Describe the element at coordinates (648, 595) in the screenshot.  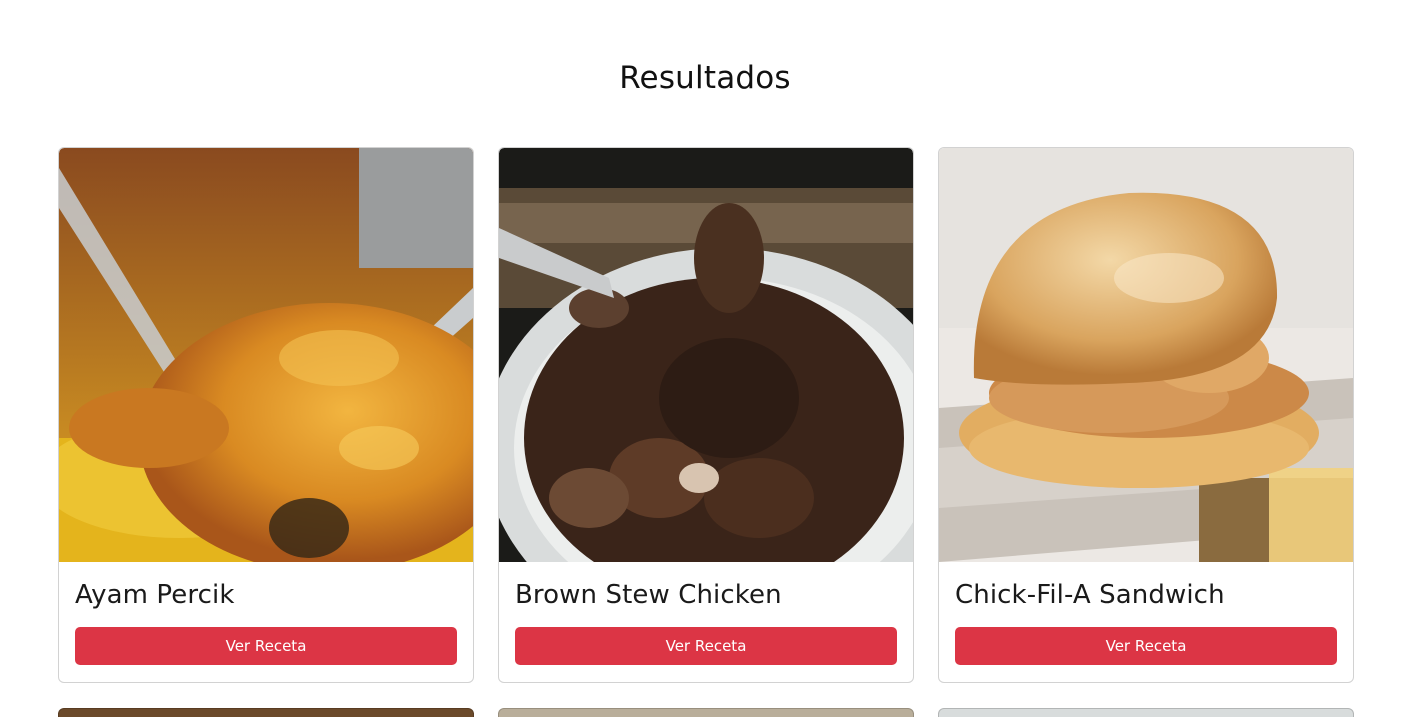
I see `recipe-title: Brown Stew Chicken` at that location.